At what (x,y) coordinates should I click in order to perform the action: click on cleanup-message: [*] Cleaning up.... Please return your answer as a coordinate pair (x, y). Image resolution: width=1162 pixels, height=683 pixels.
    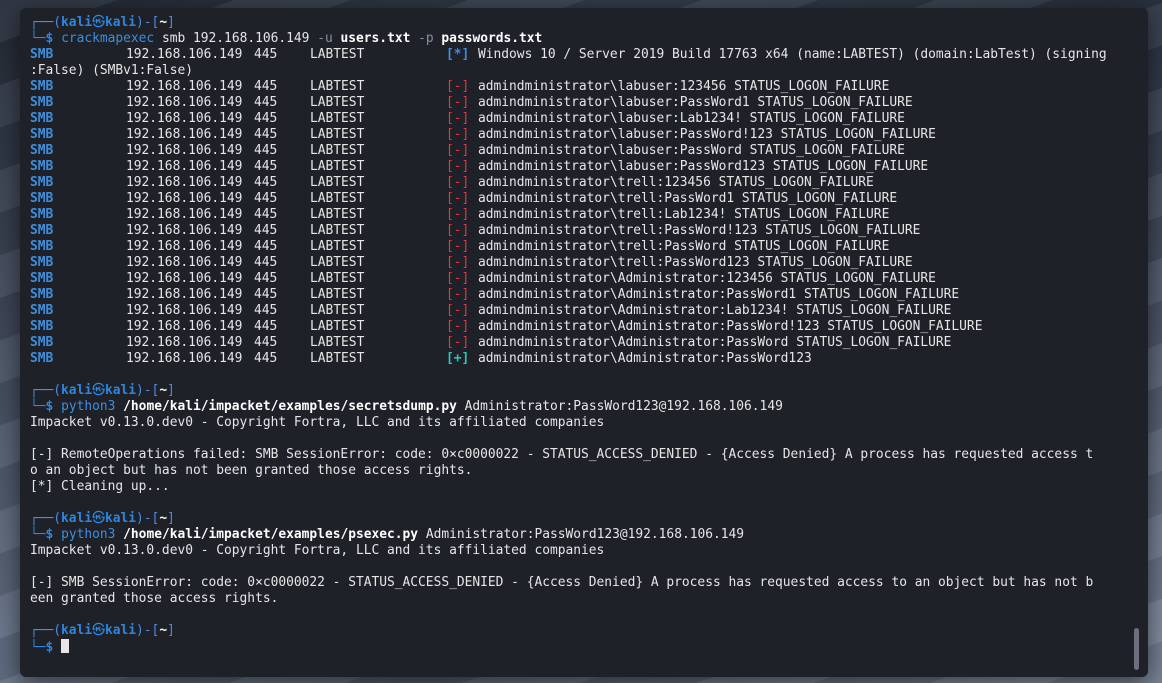
    Looking at the image, I should click on (100, 486).